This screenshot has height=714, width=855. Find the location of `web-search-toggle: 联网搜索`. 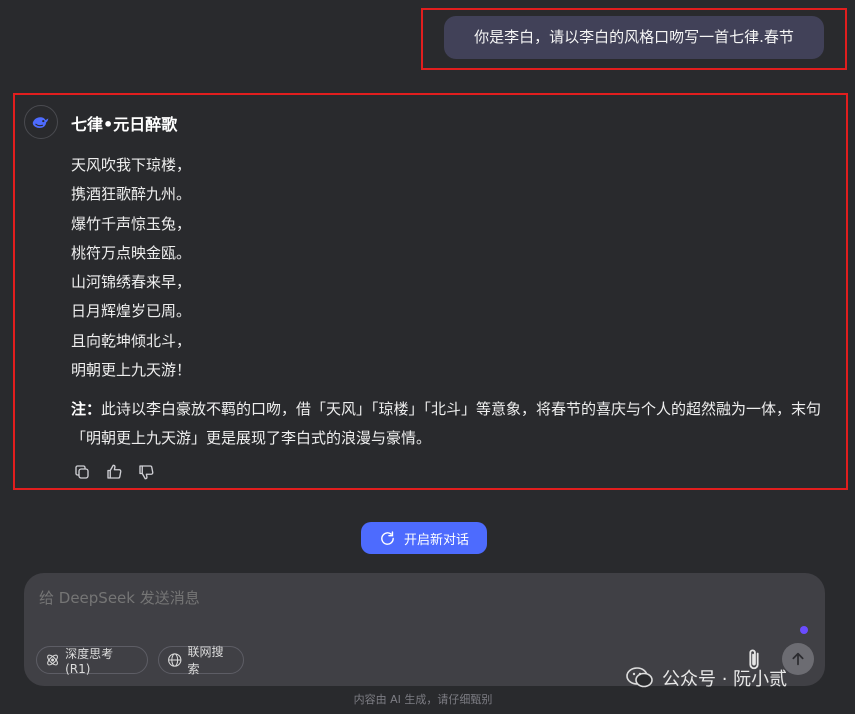

web-search-toggle: 联网搜索 is located at coordinates (201, 660).